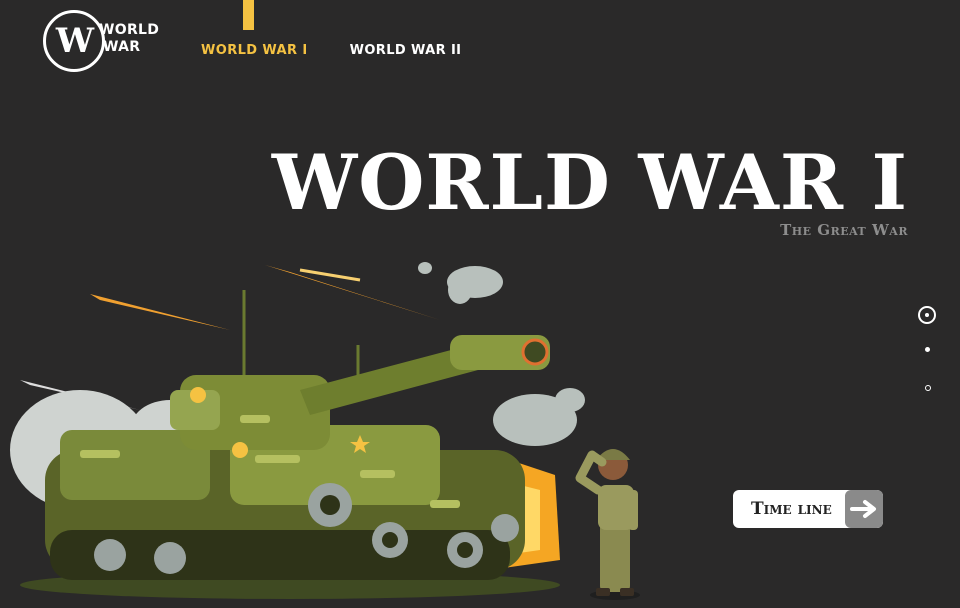 Image resolution: width=960 pixels, height=608 pixels. What do you see at coordinates (864, 509) in the screenshot?
I see `arrow-right-icon` at bounding box center [864, 509].